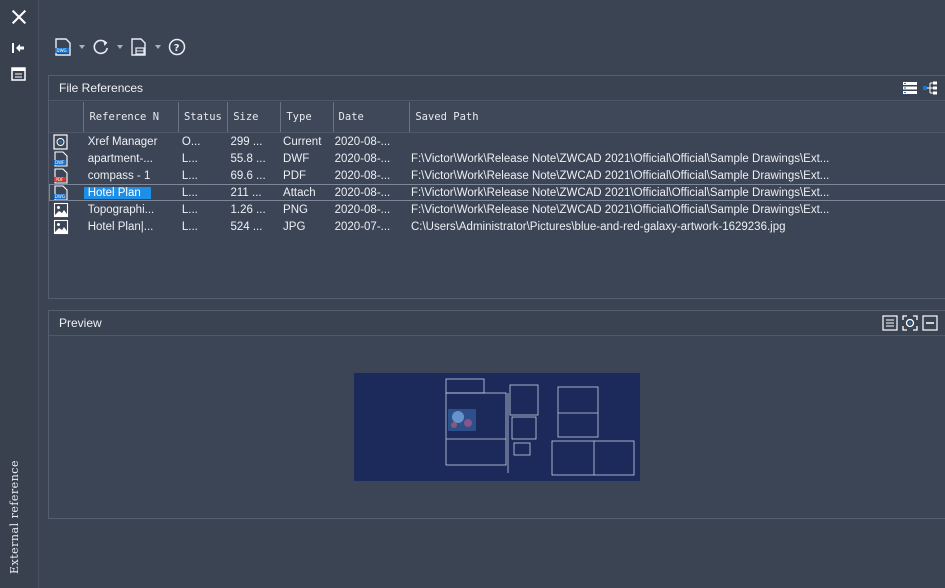 The height and width of the screenshot is (588, 945). What do you see at coordinates (497, 88) in the screenshot?
I see `file-references-header: File References` at bounding box center [497, 88].